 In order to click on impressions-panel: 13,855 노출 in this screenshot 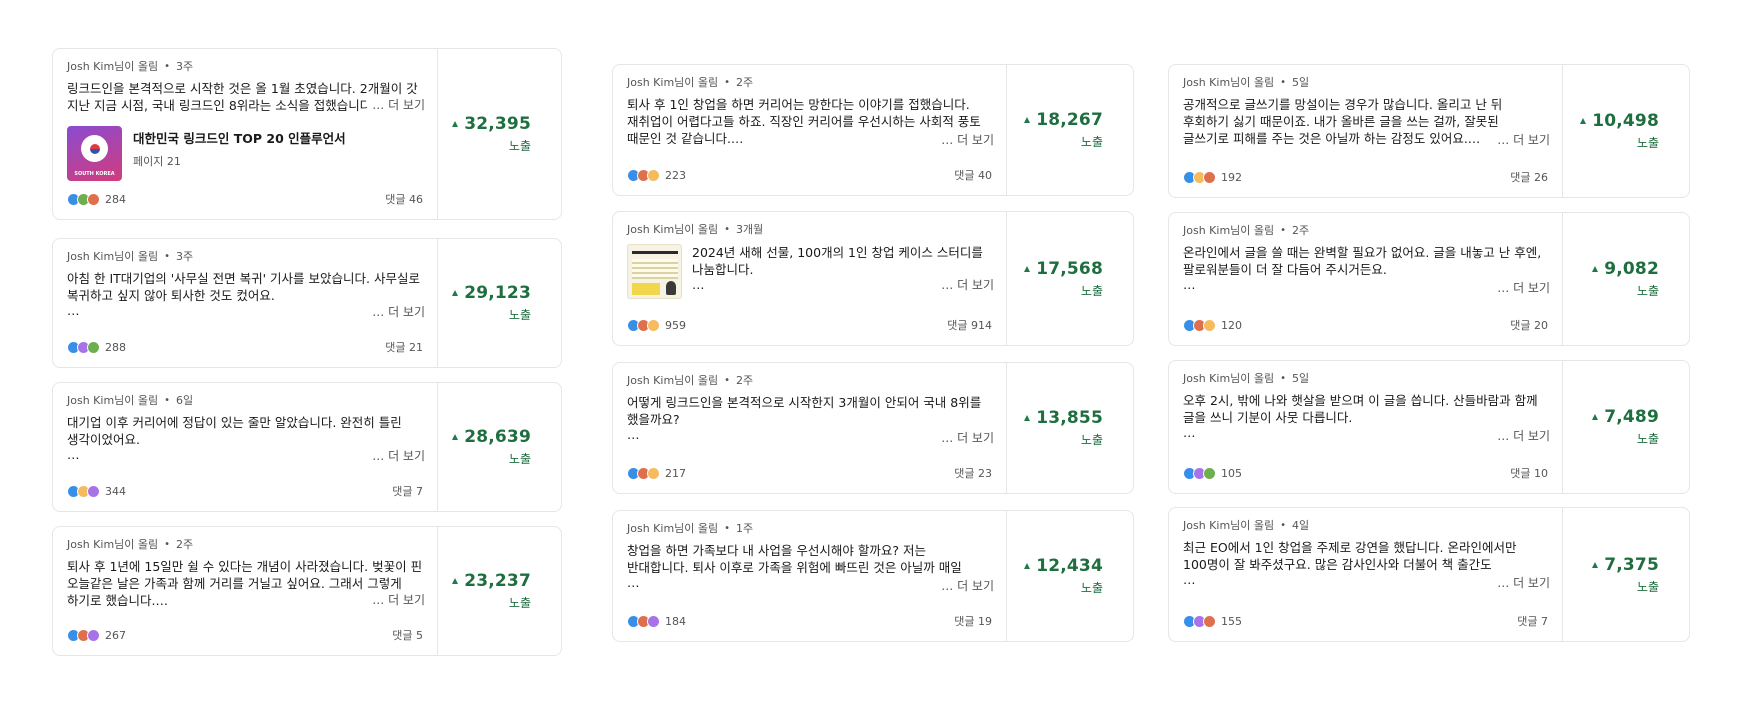, I will do `click(1069, 428)`.